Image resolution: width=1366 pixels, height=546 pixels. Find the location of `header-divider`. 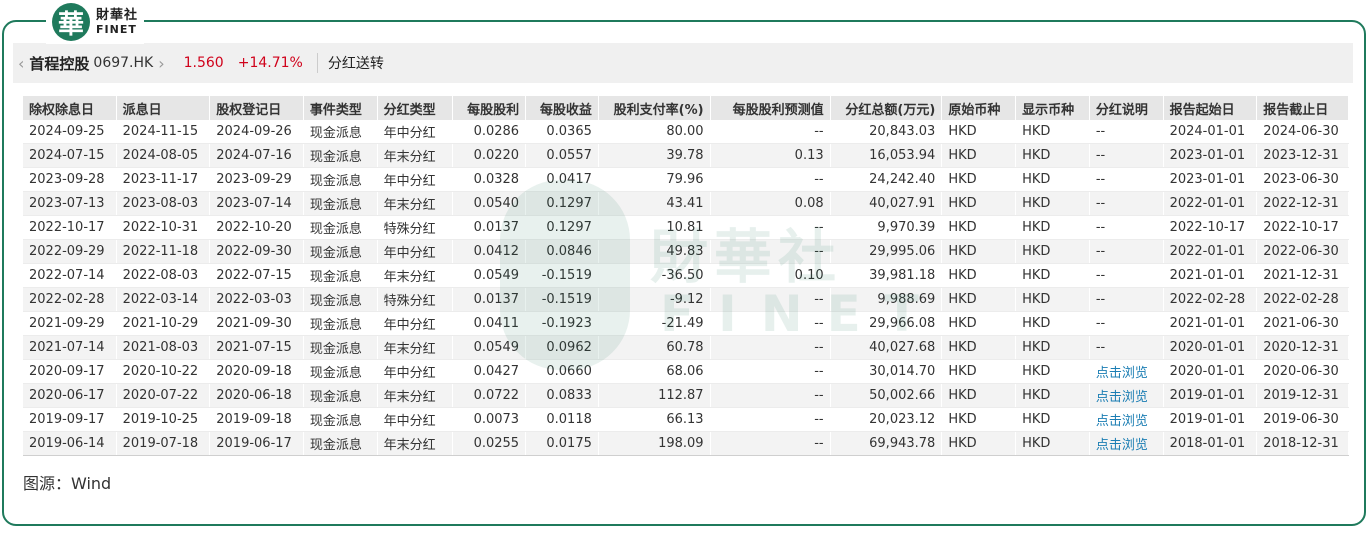

header-divider is located at coordinates (317, 63).